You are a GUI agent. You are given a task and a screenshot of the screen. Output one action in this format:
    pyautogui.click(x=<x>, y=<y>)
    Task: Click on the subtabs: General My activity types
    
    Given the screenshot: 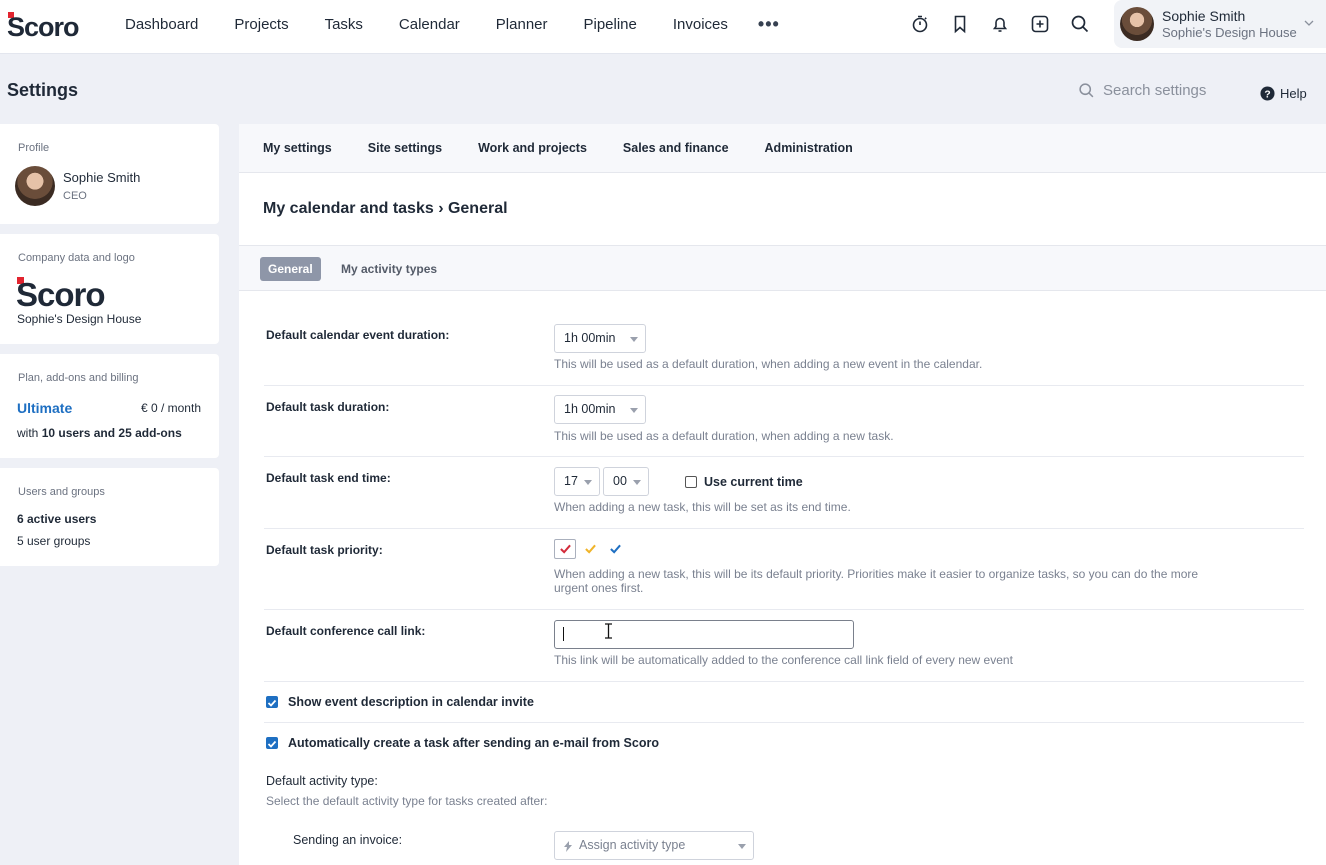 What is the action you would take?
    pyautogui.click(x=782, y=268)
    